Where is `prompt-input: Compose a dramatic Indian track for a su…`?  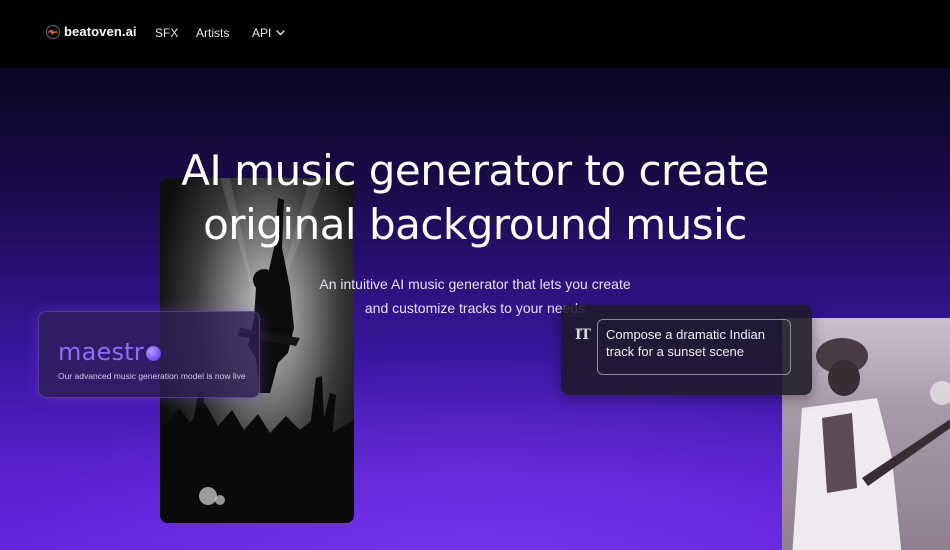
prompt-input: Compose a dramatic Indian track for a su… is located at coordinates (694, 347).